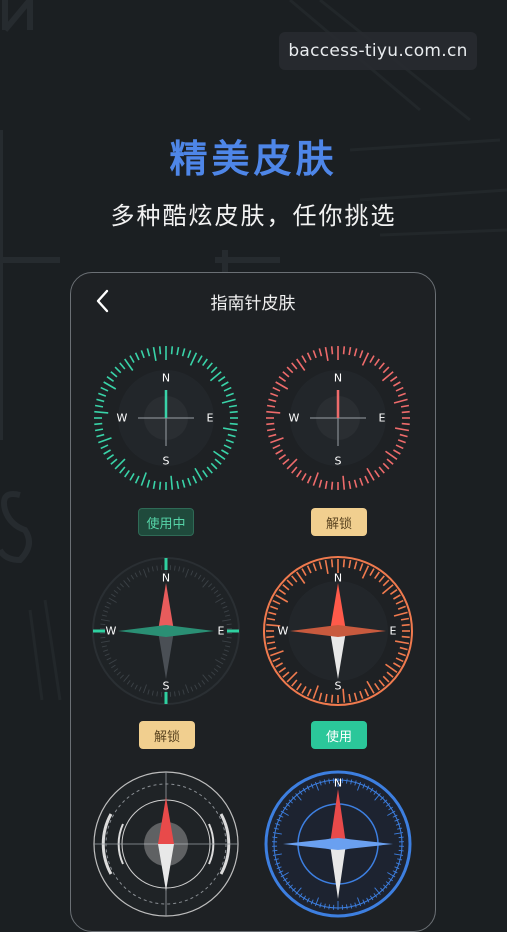  I want to click on headline: 精美皮肤, so click(253, 155).